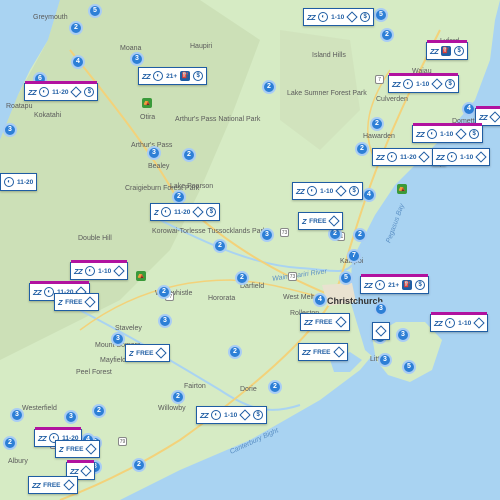 The image size is (500, 500). I want to click on tent-icon: ⛺, so click(402, 188).